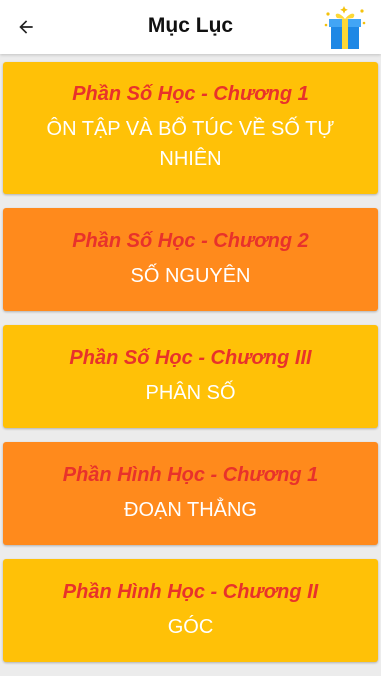 This screenshot has width=381, height=676. Describe the element at coordinates (190, 392) in the screenshot. I see `chapter-title: PHÂN SỐ` at that location.